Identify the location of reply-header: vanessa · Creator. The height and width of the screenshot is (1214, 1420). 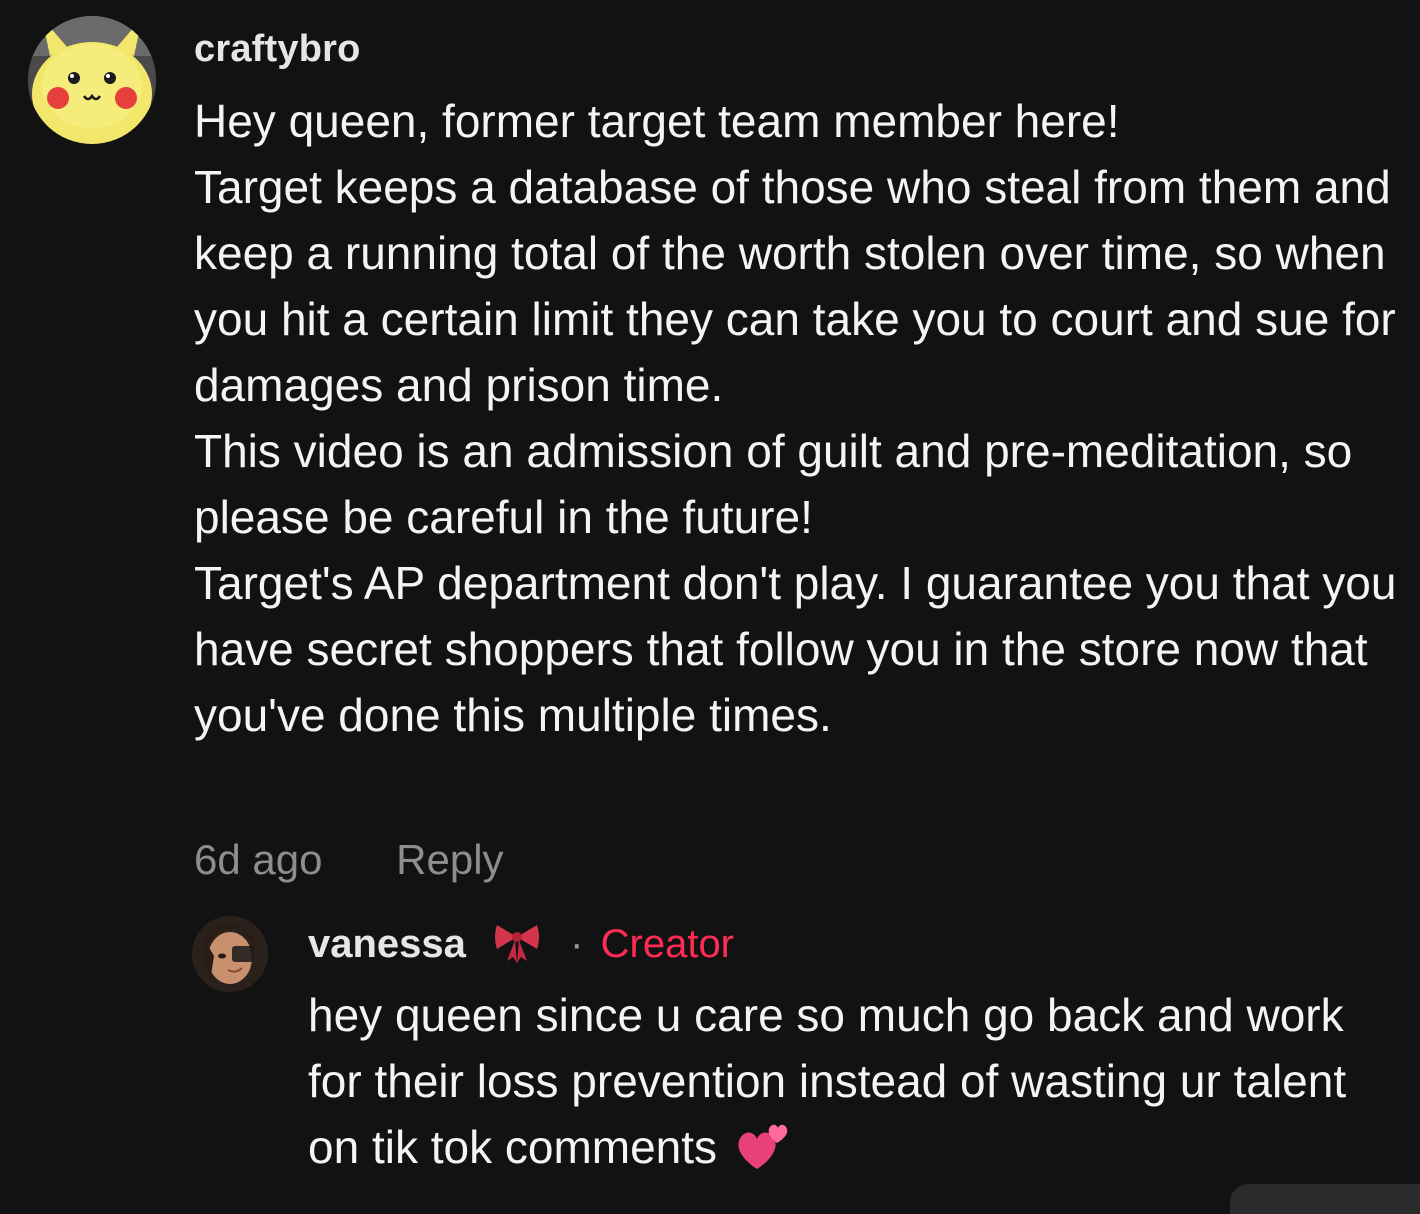
(521, 947).